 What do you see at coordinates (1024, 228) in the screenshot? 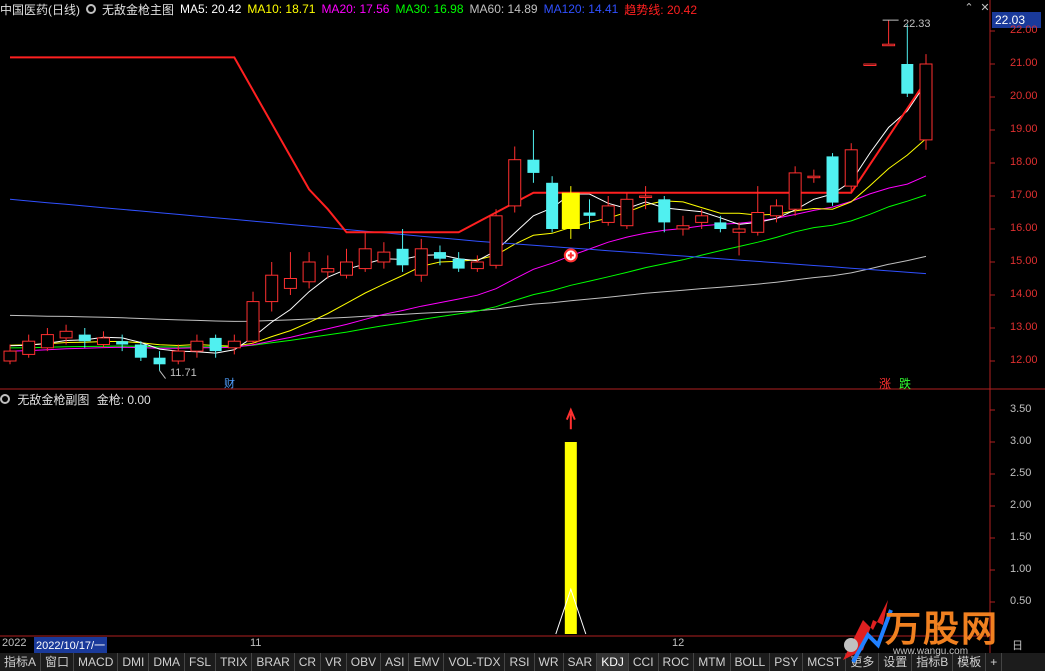
I see `price-tick-label: 16.00` at bounding box center [1024, 228].